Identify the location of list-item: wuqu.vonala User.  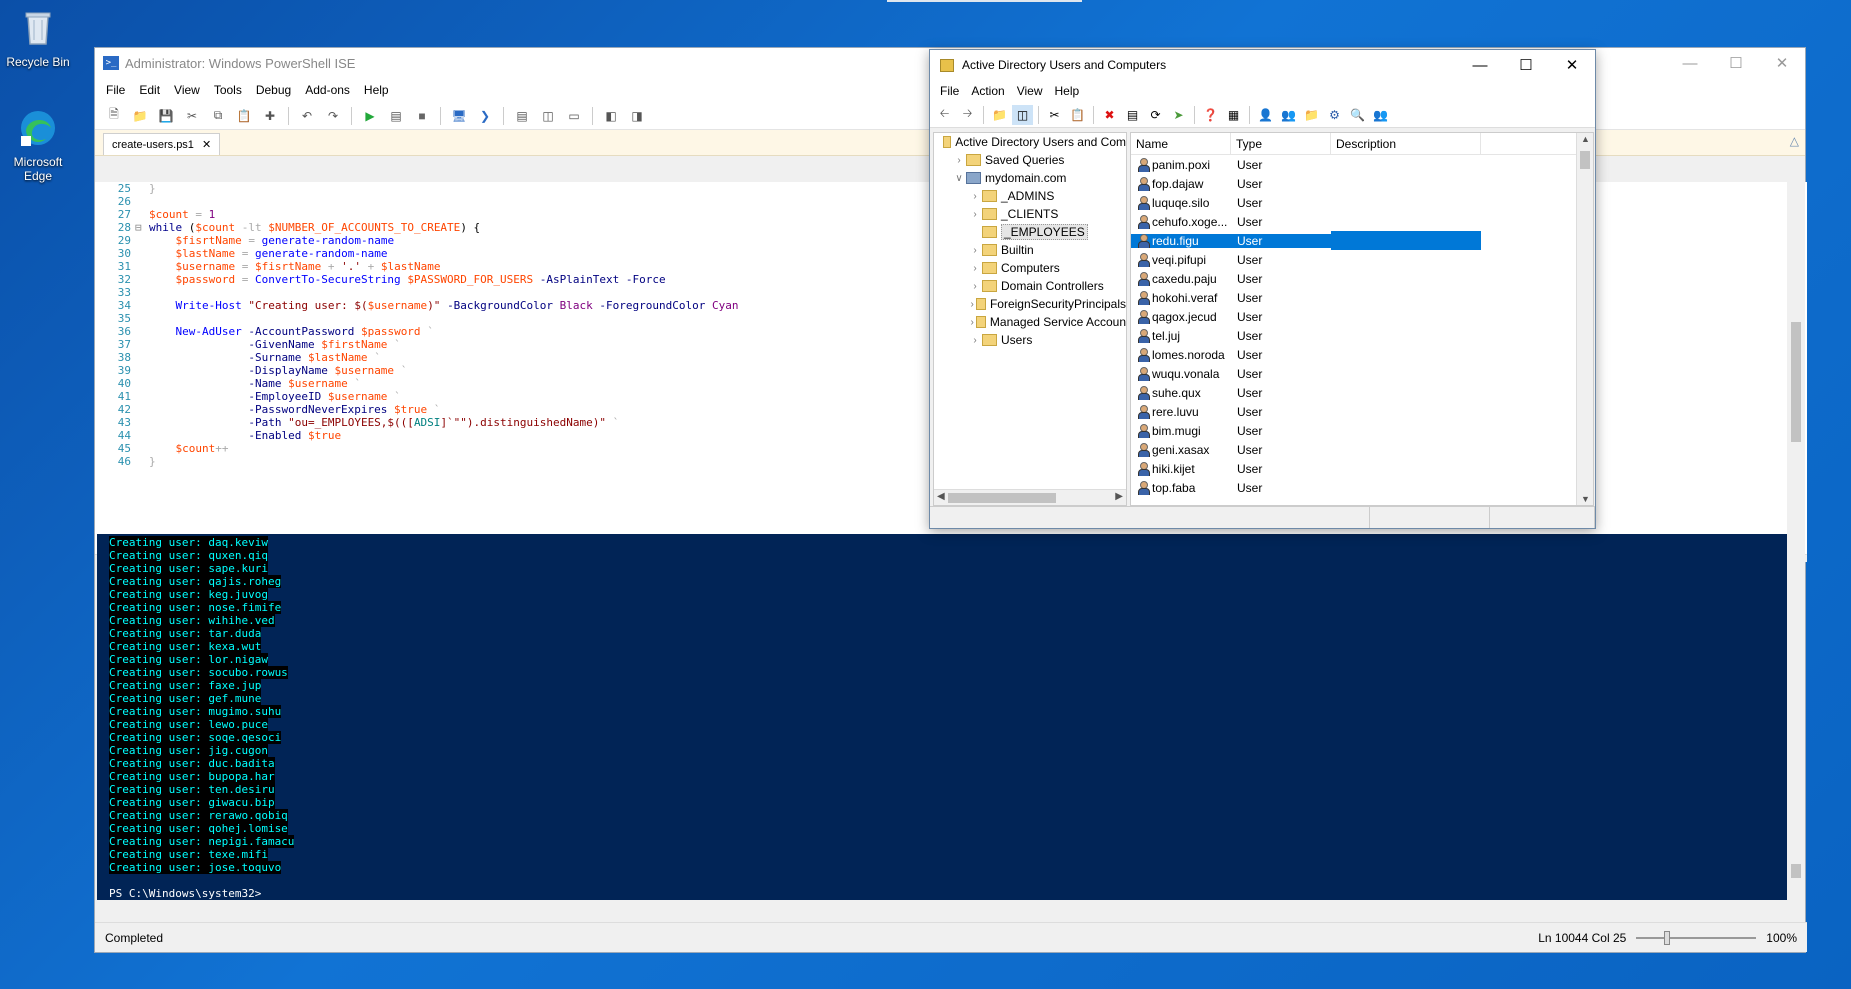
(1362, 373).